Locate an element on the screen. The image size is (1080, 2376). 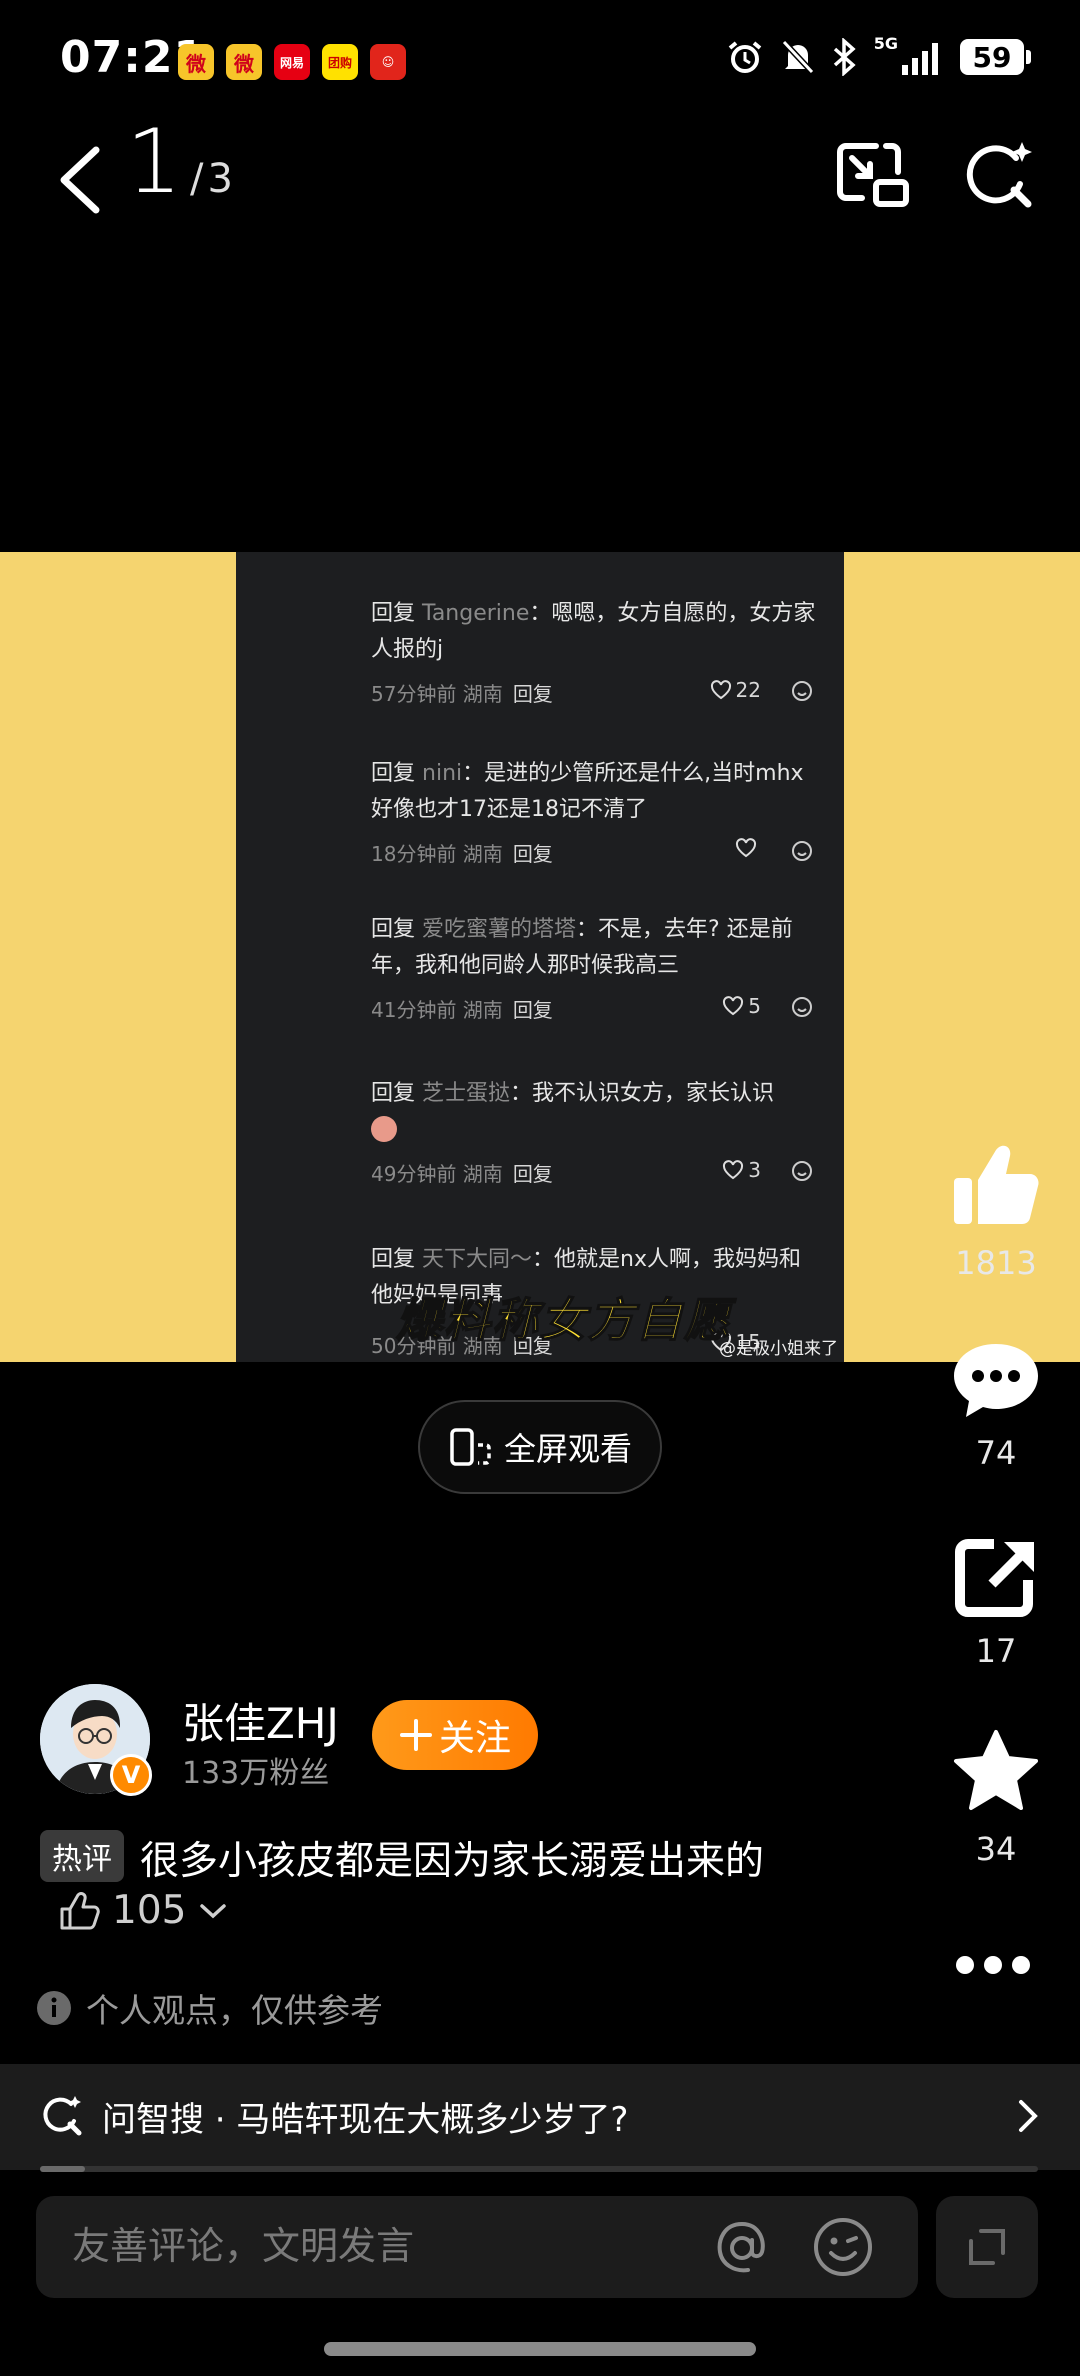
video-progress-fill is located at coordinates (62, 2169).